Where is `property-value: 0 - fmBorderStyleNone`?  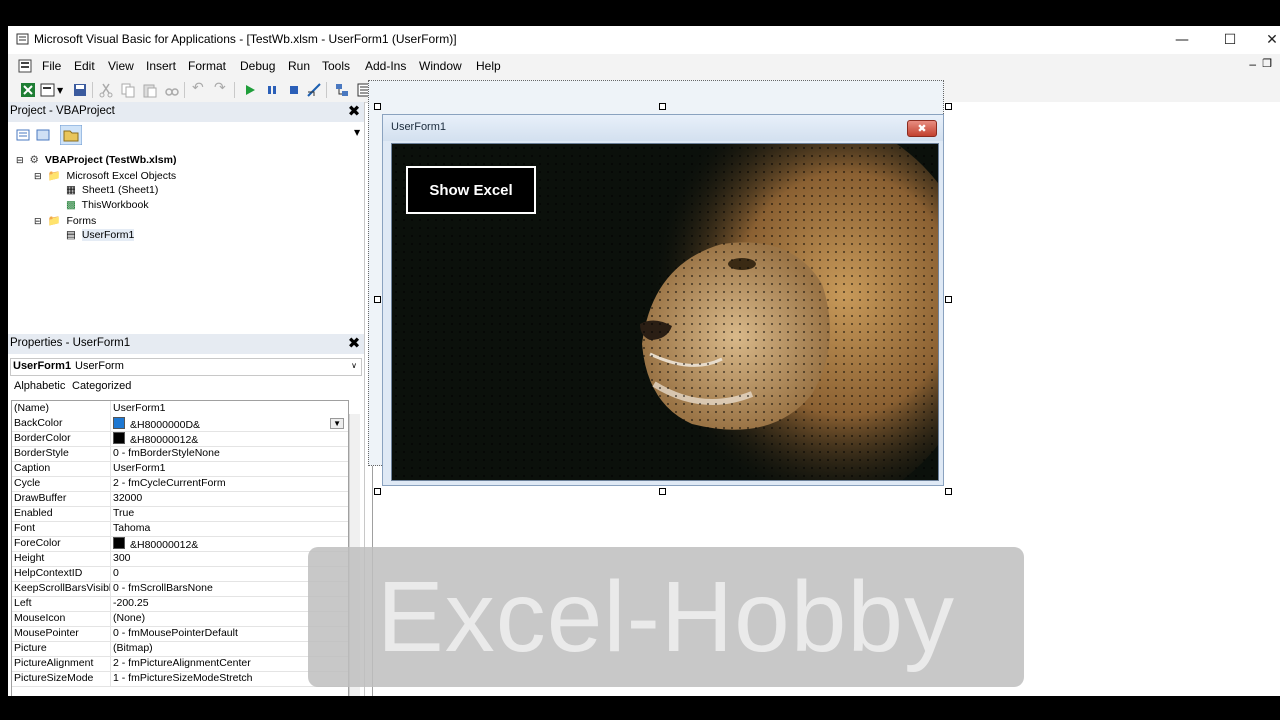
property-value: 0 - fmBorderStyleNone is located at coordinates (229, 453).